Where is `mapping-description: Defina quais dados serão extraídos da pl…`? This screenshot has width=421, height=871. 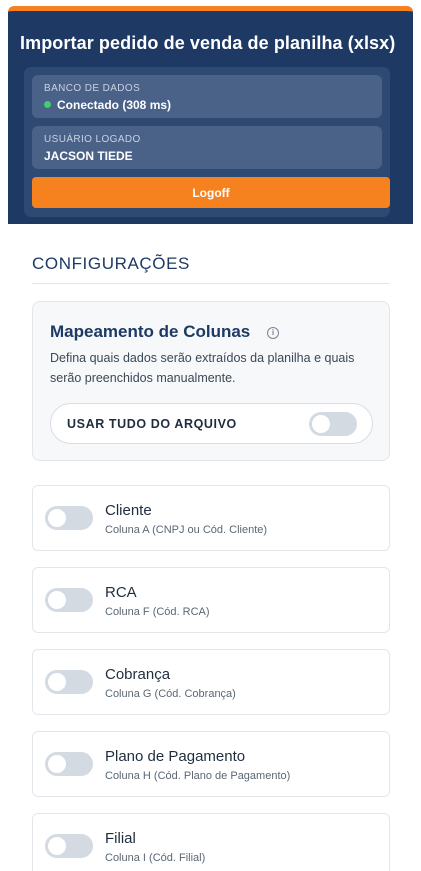 mapping-description: Defina quais dados serão extraídos da pl… is located at coordinates (202, 368).